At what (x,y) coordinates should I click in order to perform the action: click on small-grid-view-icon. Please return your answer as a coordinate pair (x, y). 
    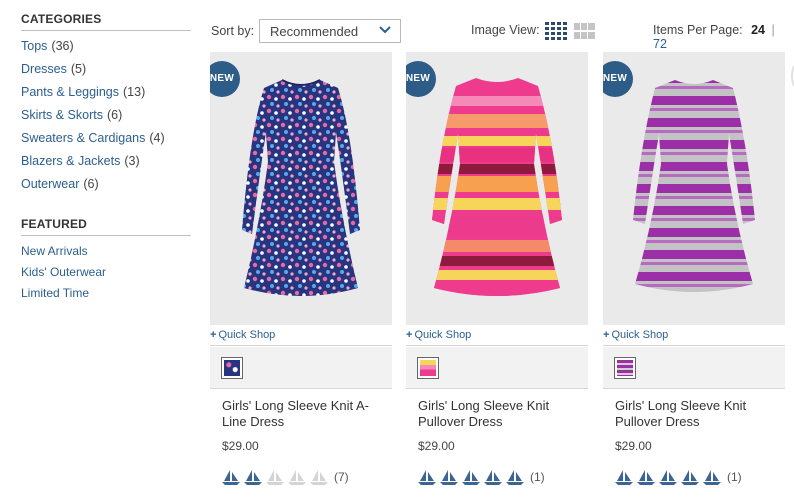
    Looking at the image, I should click on (556, 31).